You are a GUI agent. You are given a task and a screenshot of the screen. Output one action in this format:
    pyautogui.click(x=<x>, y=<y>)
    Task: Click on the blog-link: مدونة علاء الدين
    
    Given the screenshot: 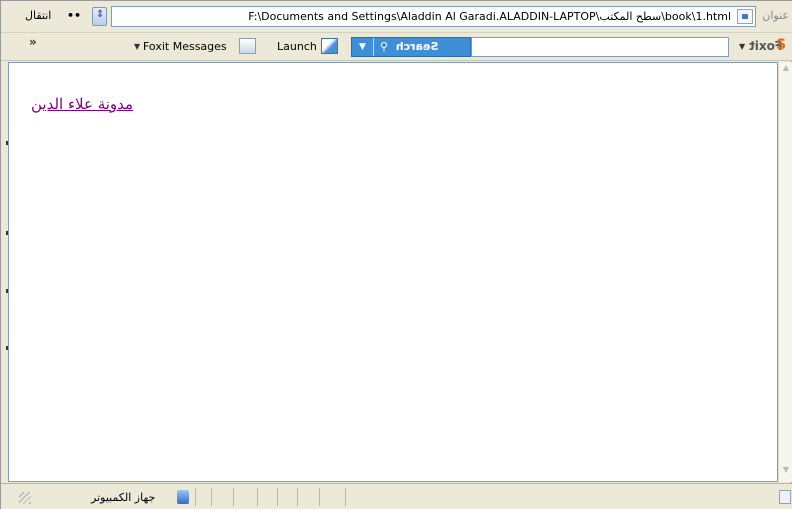 What is the action you would take?
    pyautogui.click(x=82, y=104)
    